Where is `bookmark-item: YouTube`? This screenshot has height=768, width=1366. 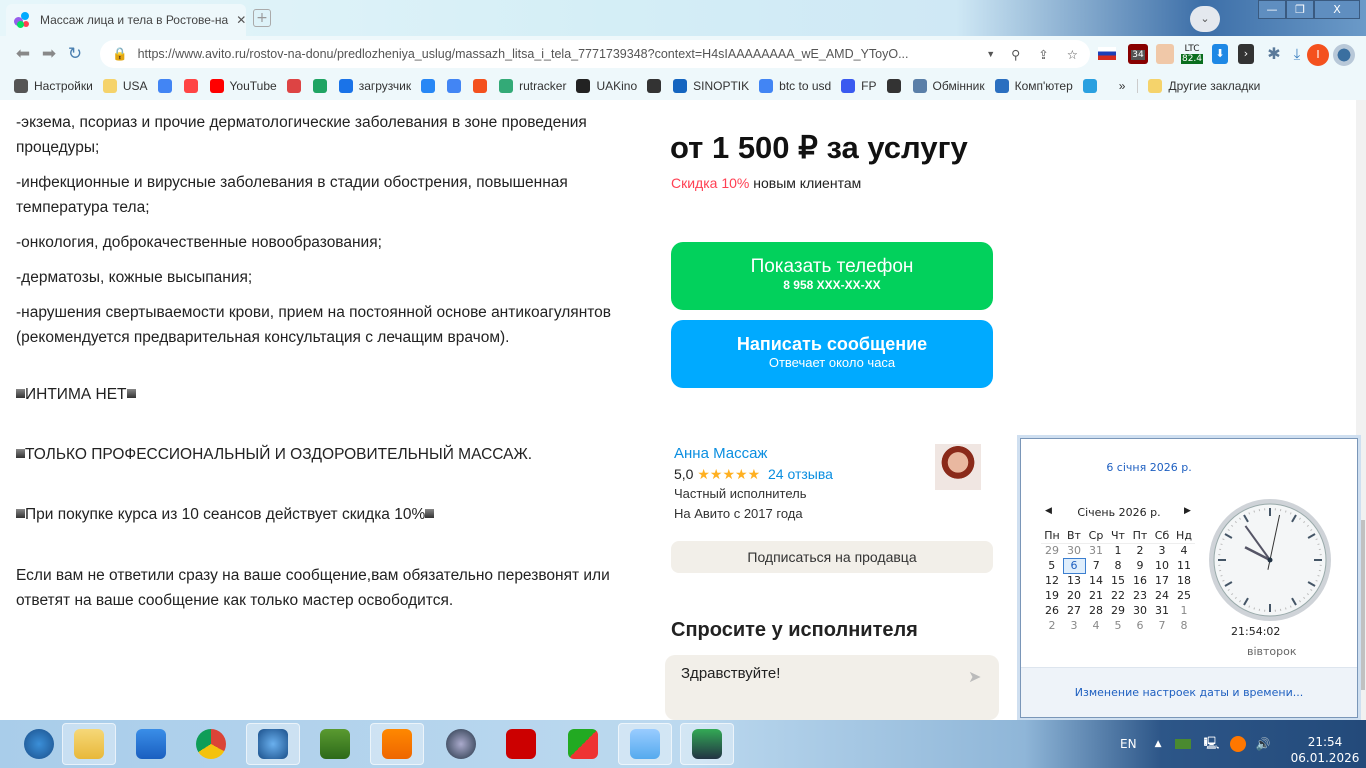 bookmark-item: YouTube is located at coordinates (243, 86).